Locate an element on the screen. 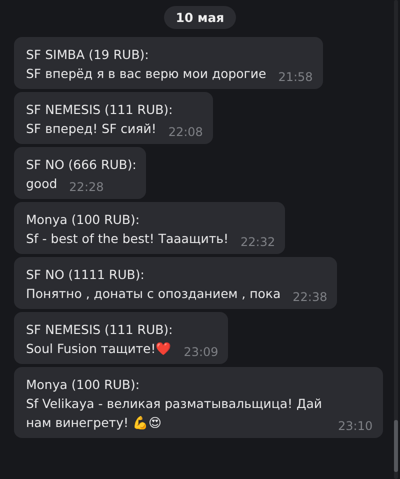  date-badge: 10 мая is located at coordinates (200, 17).